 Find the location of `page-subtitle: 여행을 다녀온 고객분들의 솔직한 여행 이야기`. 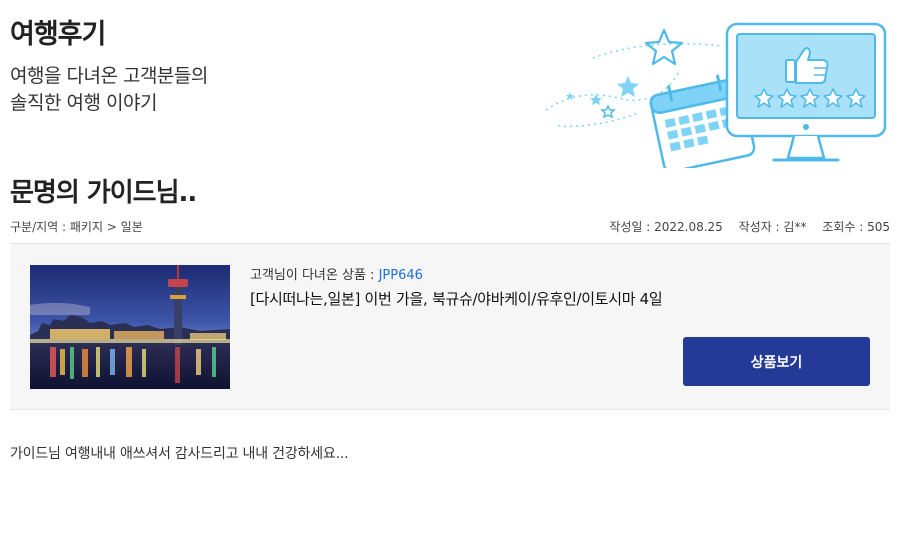

page-subtitle: 여행을 다녀온 고객분들의 솔직한 여행 이야기 is located at coordinates (109, 90).